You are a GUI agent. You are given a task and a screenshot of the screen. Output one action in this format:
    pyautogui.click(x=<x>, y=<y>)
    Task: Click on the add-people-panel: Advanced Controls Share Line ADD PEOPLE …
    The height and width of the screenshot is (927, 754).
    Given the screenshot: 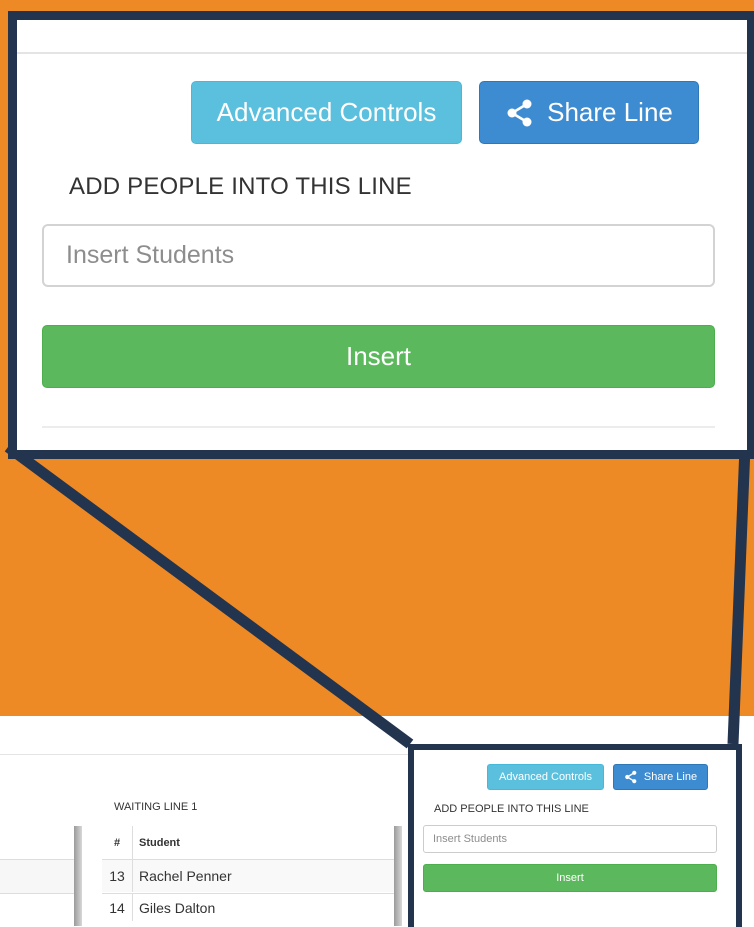 What is the action you would take?
    pyautogui.click(x=575, y=835)
    